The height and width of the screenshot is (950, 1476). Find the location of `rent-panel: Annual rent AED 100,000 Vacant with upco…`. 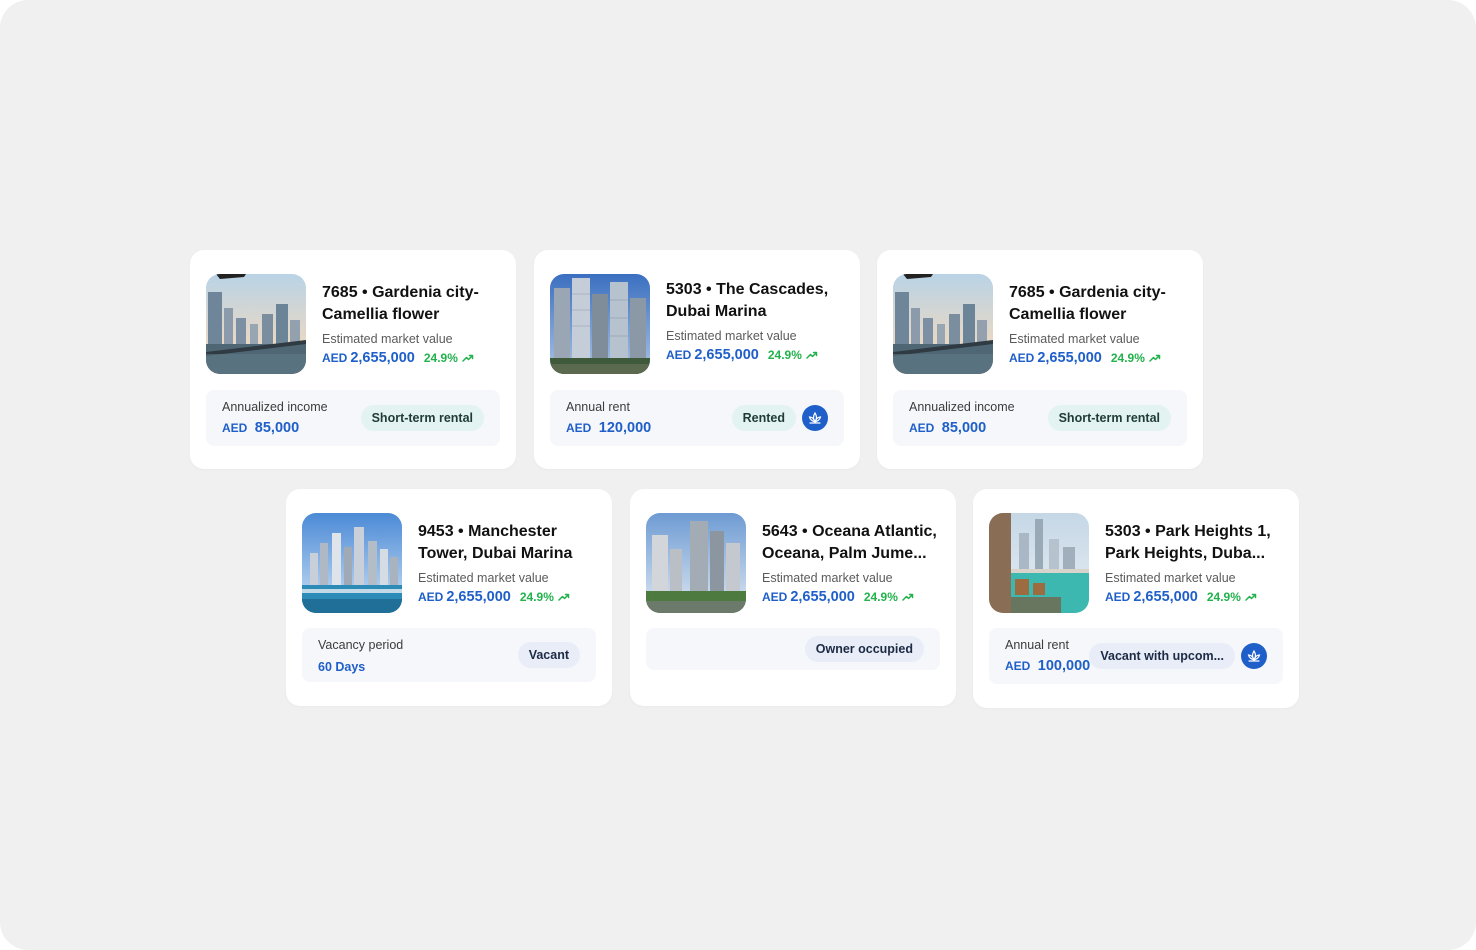

rent-panel: Annual rent AED 100,000 Vacant with upco… is located at coordinates (1136, 656).